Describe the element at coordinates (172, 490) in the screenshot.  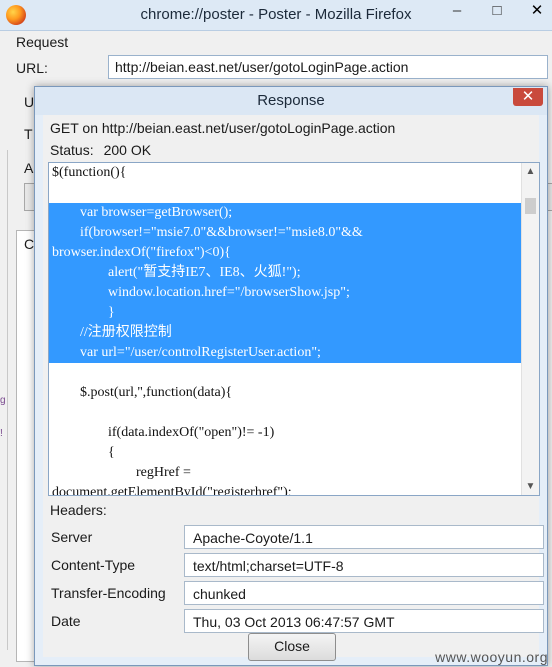
I see `code-line: document.getElementById("registerhref");` at that location.